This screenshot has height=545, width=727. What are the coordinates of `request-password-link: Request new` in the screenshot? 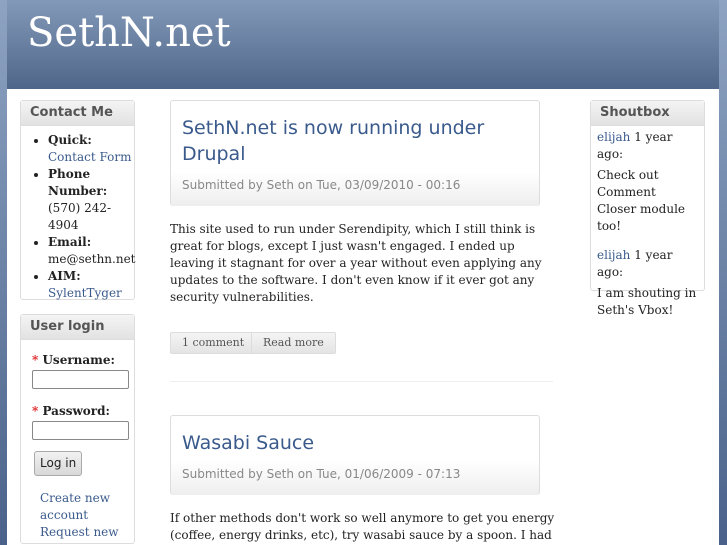 It's located at (79, 532).